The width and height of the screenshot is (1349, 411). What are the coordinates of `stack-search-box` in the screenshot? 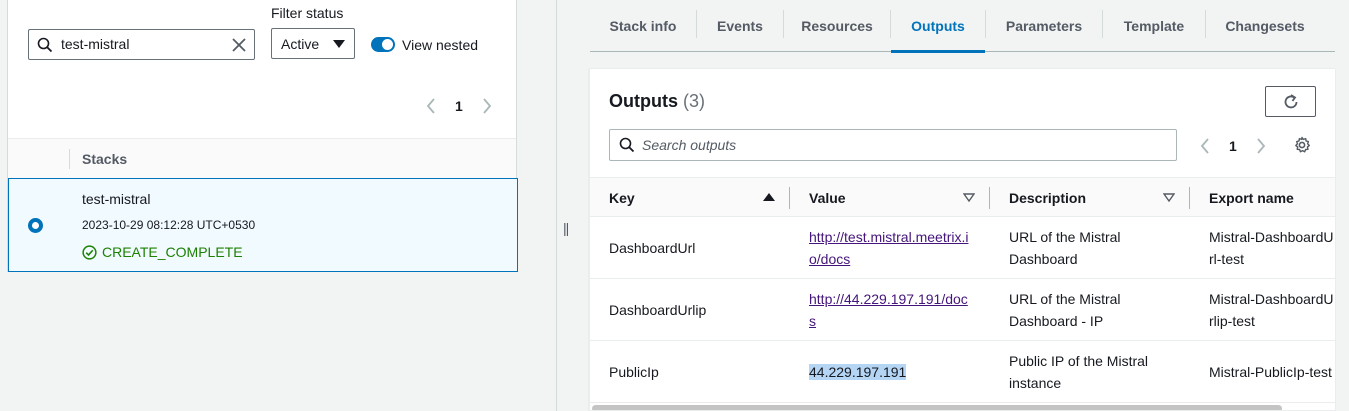 It's located at (141, 44).